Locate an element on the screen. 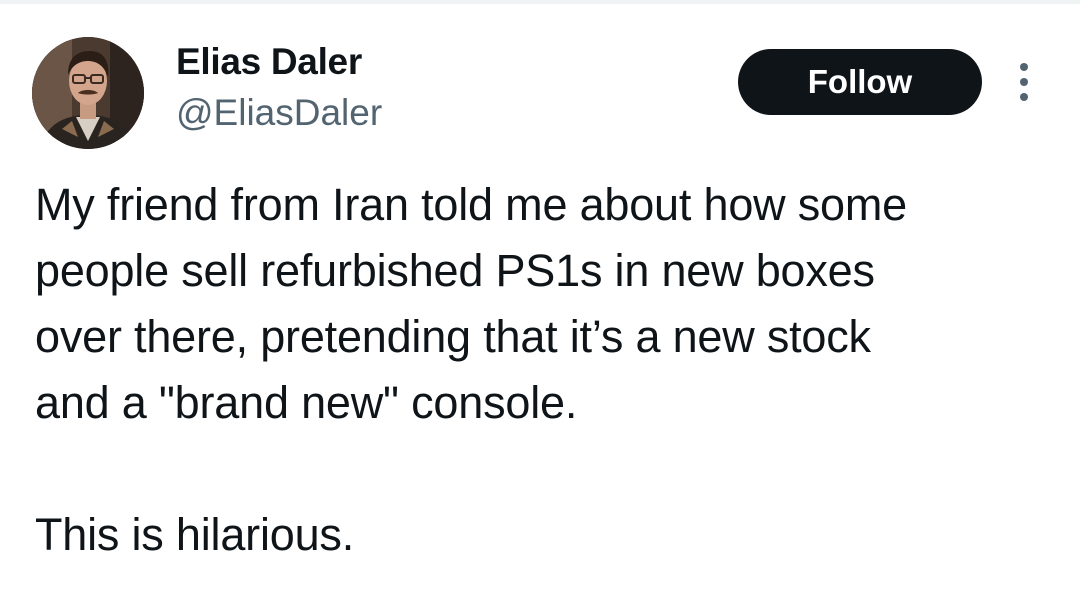  top-divider is located at coordinates (540, 2).